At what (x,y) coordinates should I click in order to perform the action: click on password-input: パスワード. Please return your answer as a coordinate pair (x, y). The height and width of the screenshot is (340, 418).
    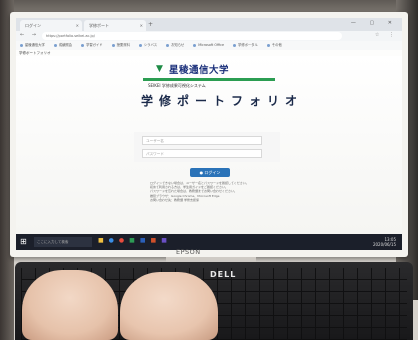
    Looking at the image, I should click on (202, 153).